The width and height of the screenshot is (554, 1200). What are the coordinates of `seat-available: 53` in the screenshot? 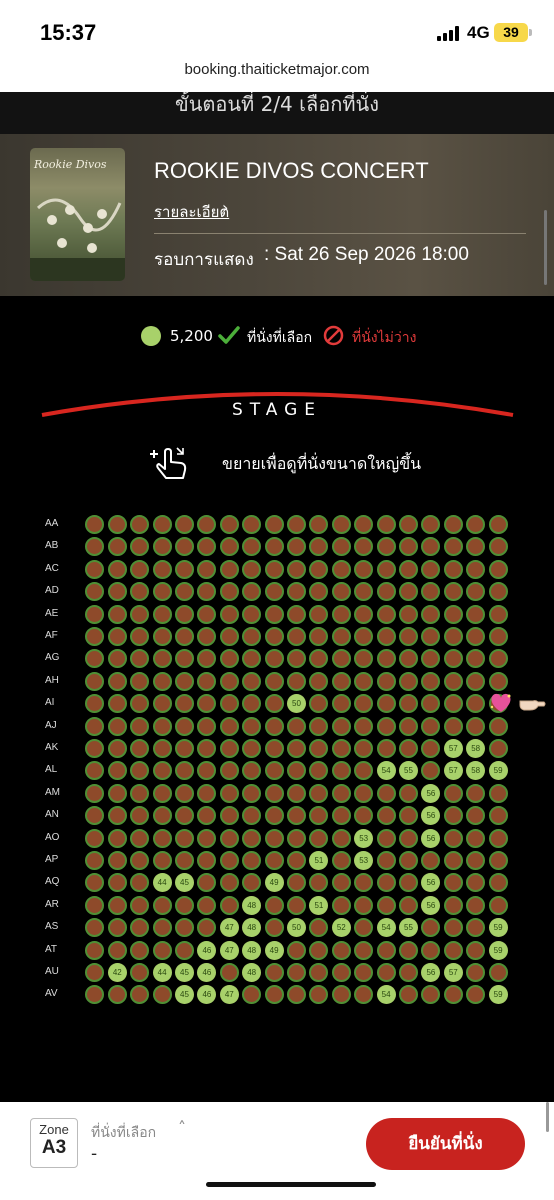 It's located at (364, 860).